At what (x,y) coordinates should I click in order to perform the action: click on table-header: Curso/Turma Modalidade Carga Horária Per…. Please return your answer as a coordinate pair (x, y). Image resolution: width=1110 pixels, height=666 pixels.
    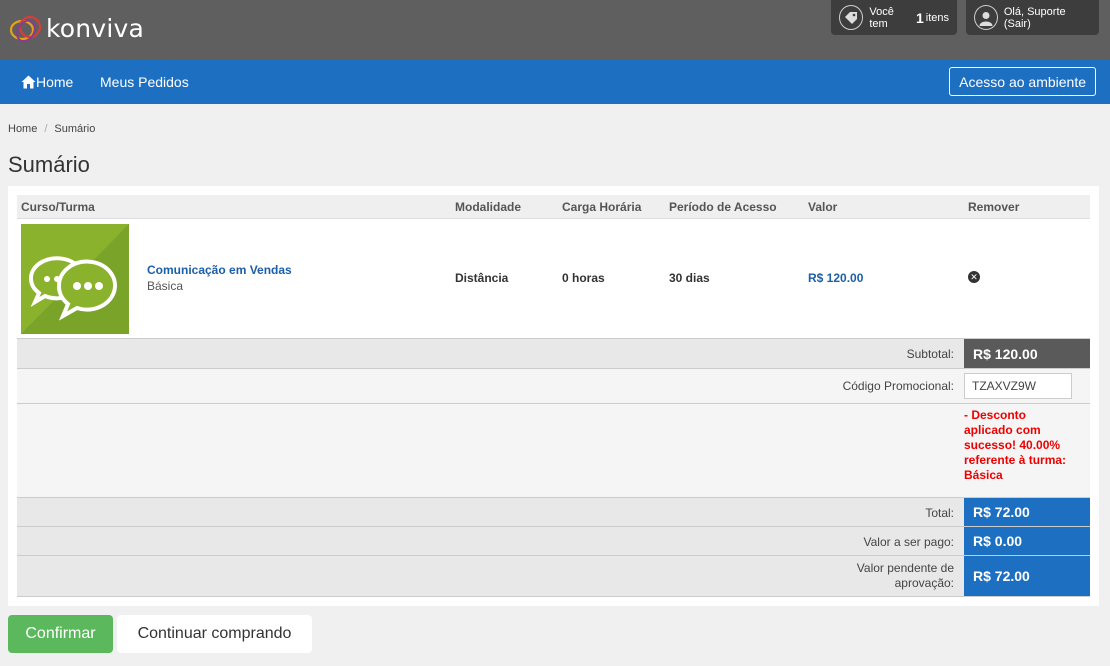
    Looking at the image, I should click on (553, 207).